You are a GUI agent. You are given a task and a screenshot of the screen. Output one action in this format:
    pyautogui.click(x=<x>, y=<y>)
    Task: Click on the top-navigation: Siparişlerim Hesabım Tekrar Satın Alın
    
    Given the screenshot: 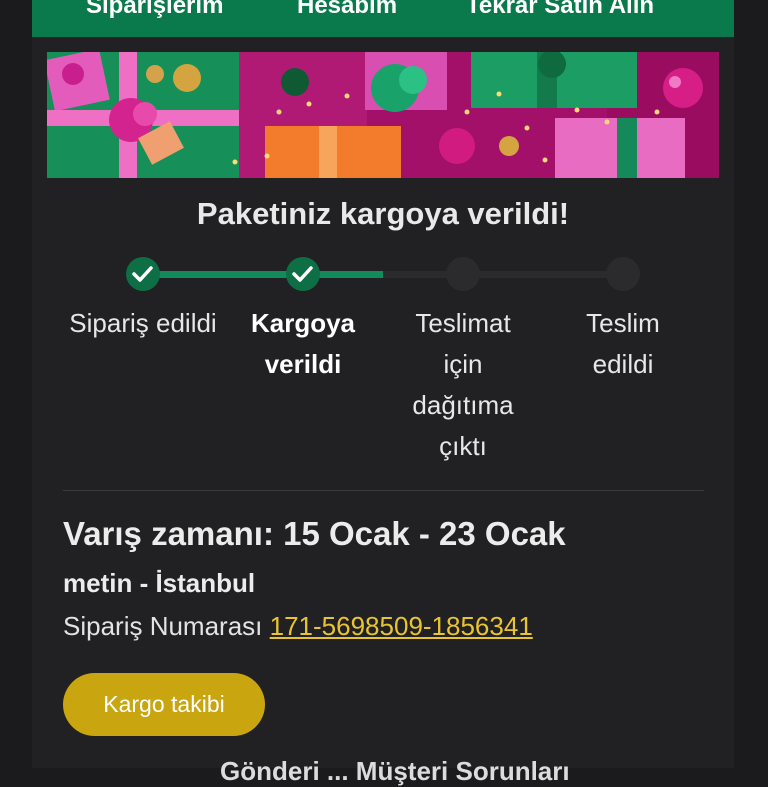 What is the action you would take?
    pyautogui.click(x=383, y=18)
    